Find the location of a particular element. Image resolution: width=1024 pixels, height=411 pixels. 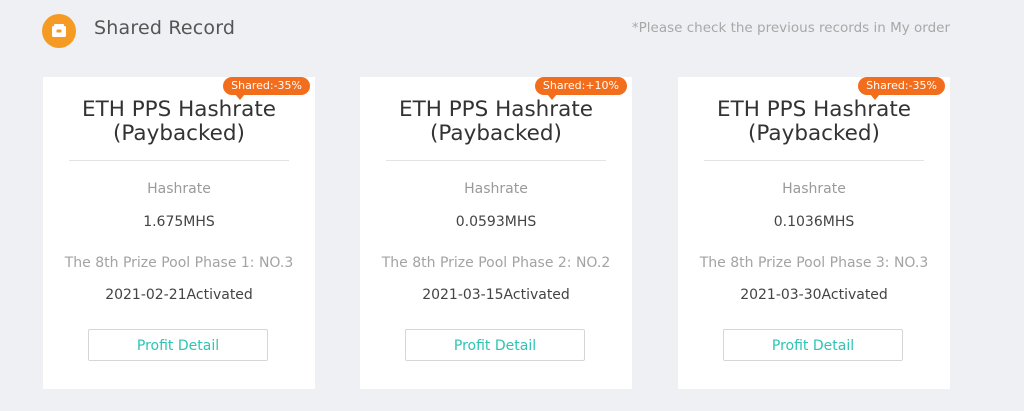

prize-pool-text: The 8th Prize Pool Phase 1: NO.3 is located at coordinates (179, 263).